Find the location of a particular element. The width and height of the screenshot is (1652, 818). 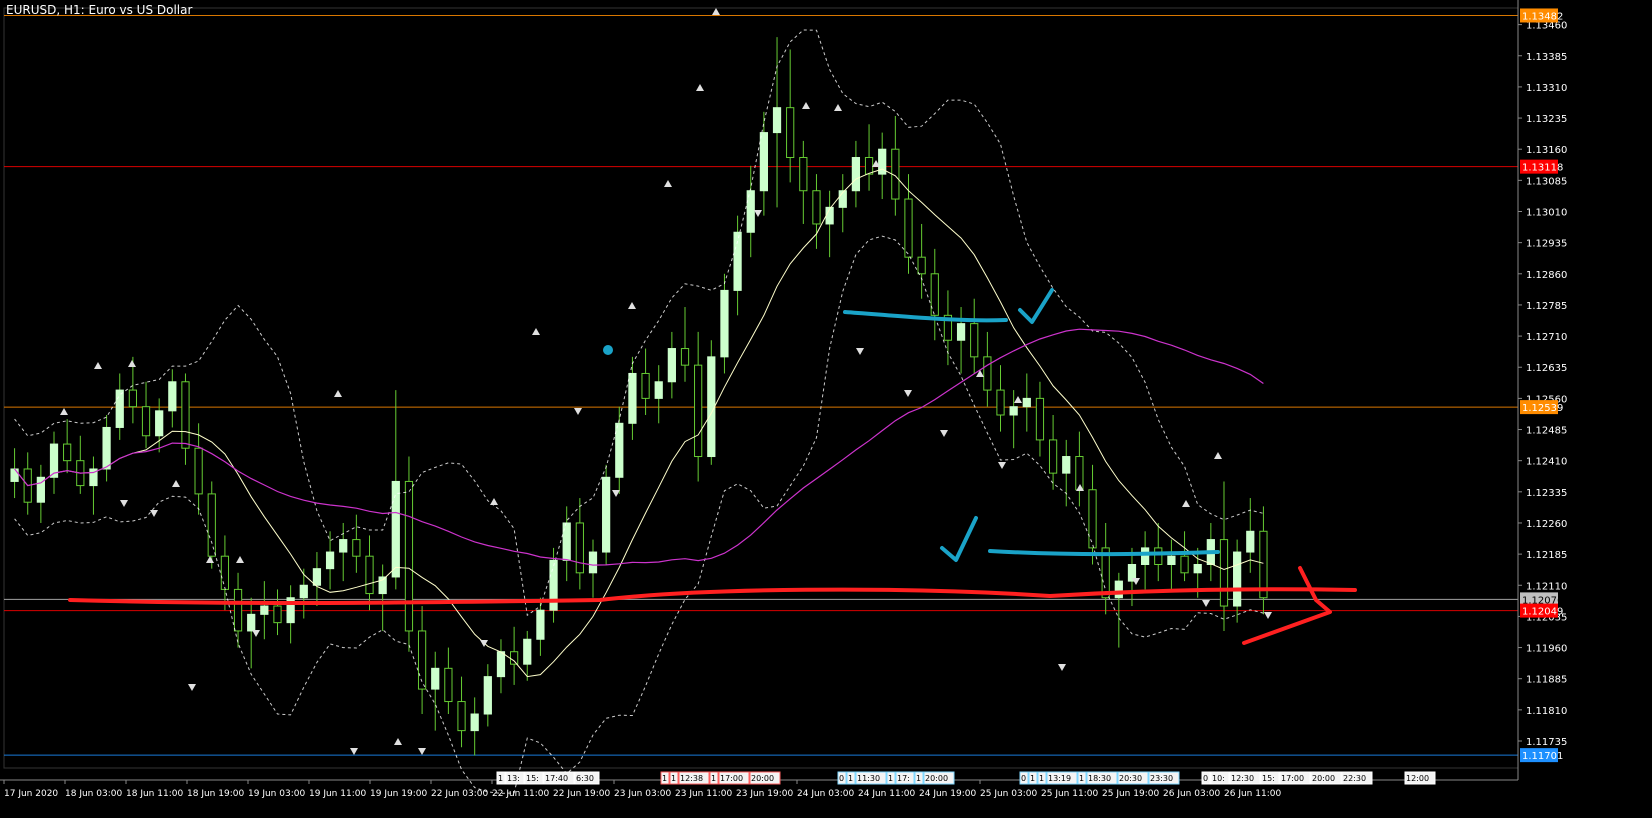

time-label: 24 Jun 03:00 is located at coordinates (825, 794).